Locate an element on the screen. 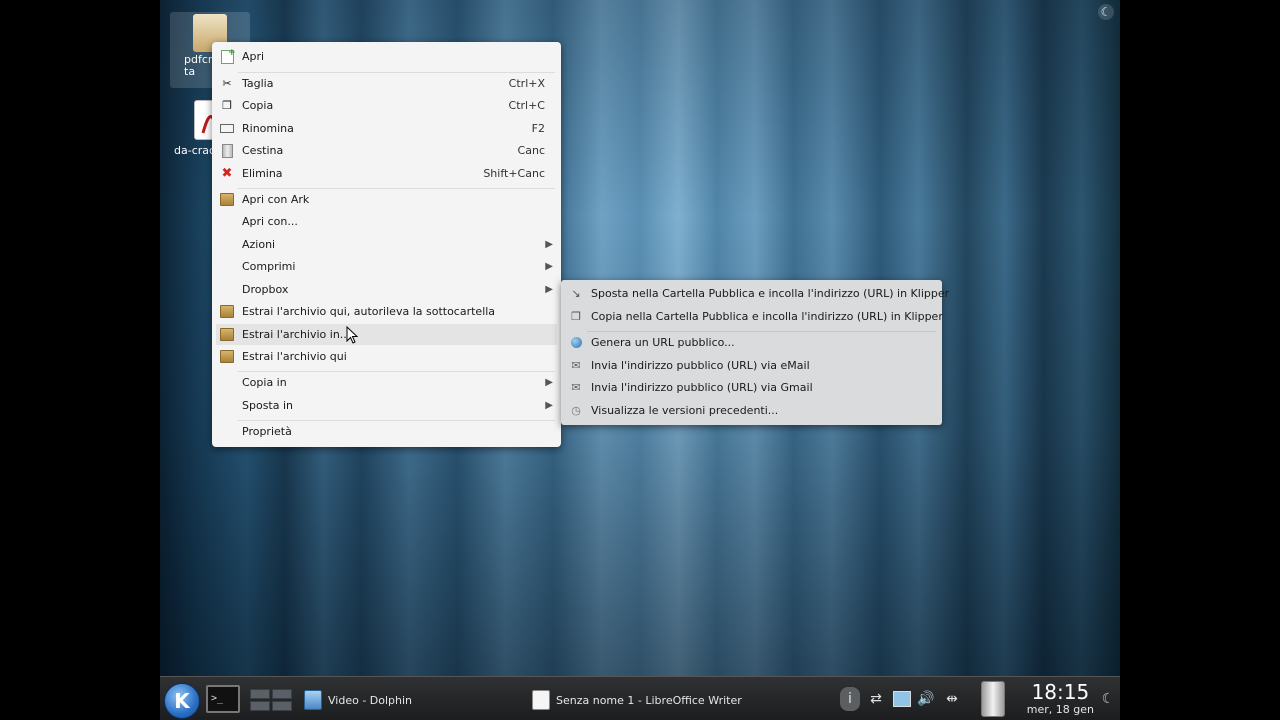  kde-logo-icon: K is located at coordinates (182, 701).